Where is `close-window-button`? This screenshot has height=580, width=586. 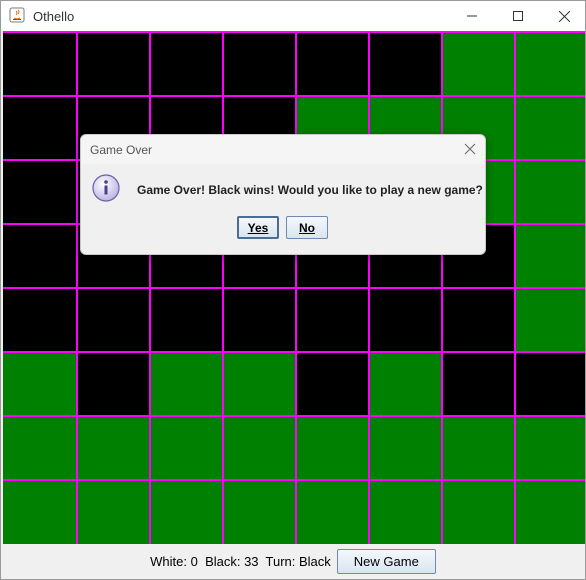
close-window-button is located at coordinates (563, 16).